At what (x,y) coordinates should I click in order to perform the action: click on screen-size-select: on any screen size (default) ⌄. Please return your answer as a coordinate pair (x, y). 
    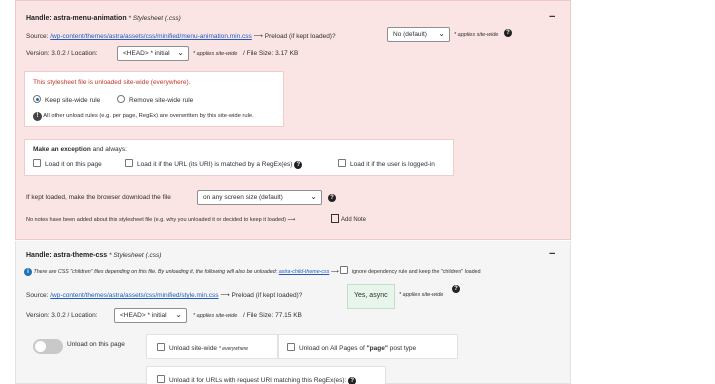
    Looking at the image, I should click on (259, 197).